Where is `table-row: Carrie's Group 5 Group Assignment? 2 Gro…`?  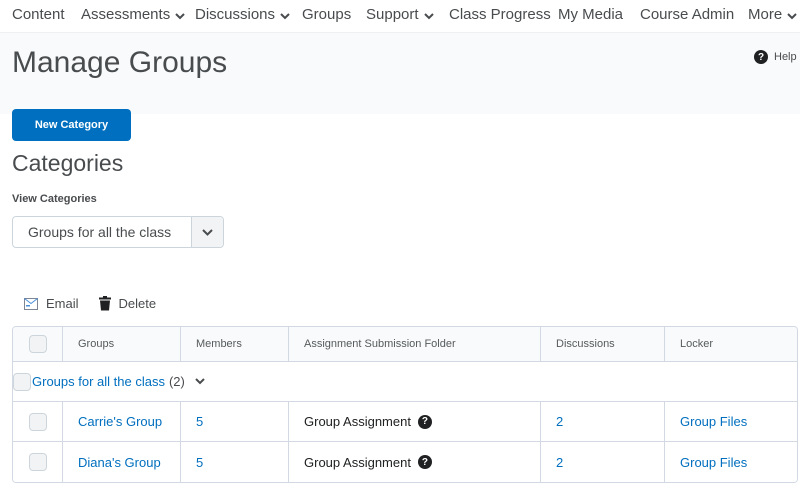 table-row: Carrie's Group 5 Group Assignment? 2 Gro… is located at coordinates (405, 422).